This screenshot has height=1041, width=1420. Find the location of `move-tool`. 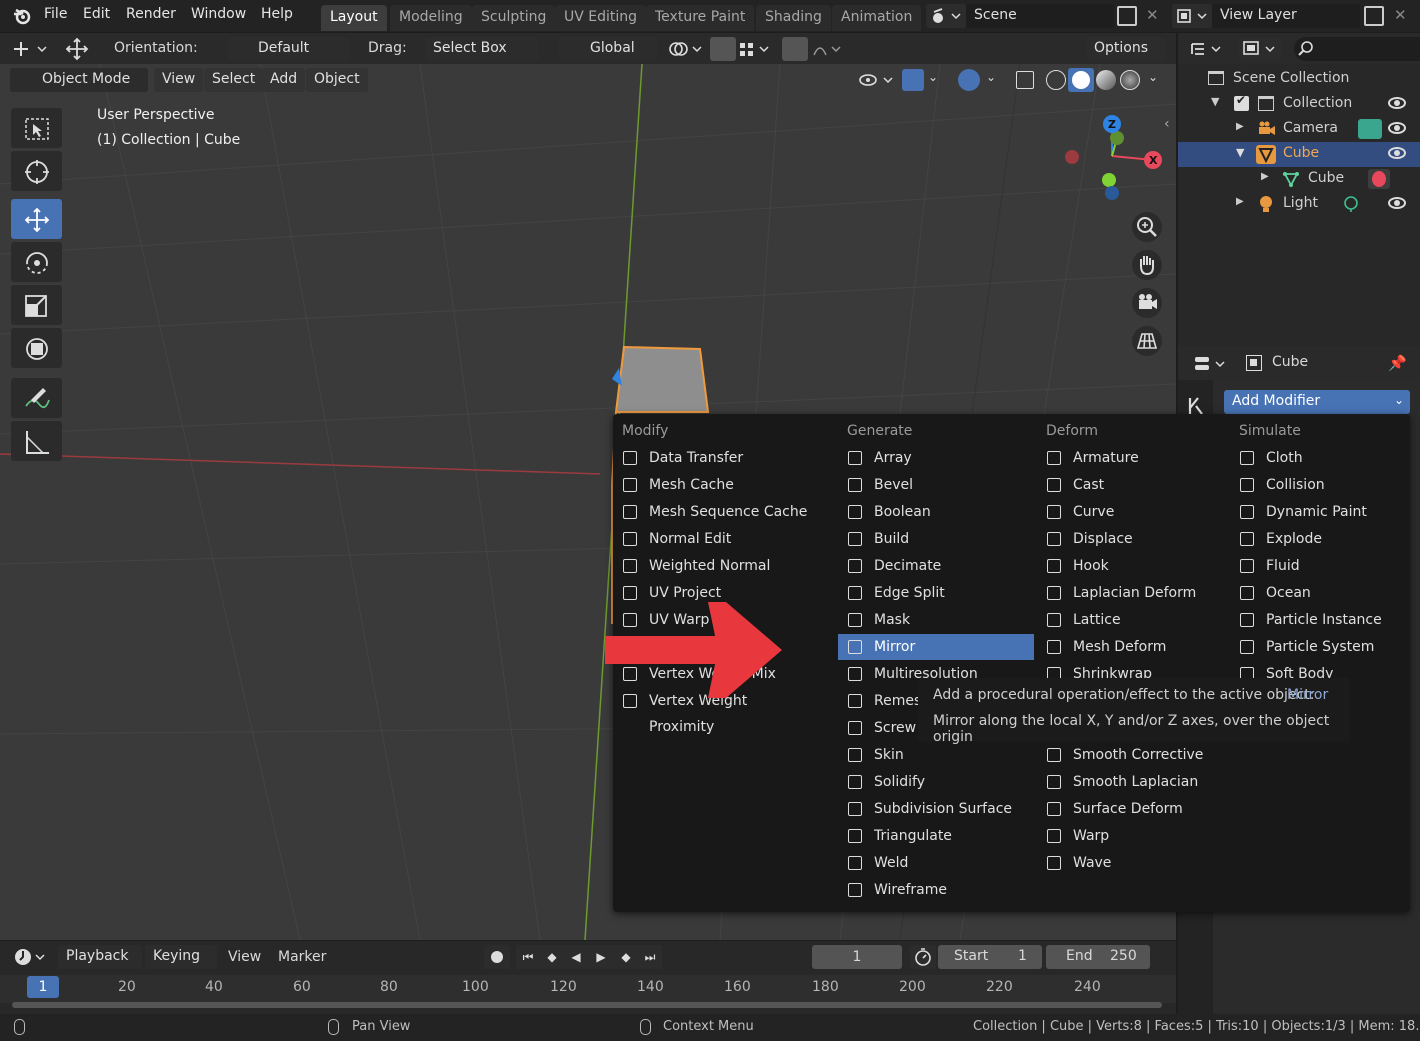

move-tool is located at coordinates (36, 219).